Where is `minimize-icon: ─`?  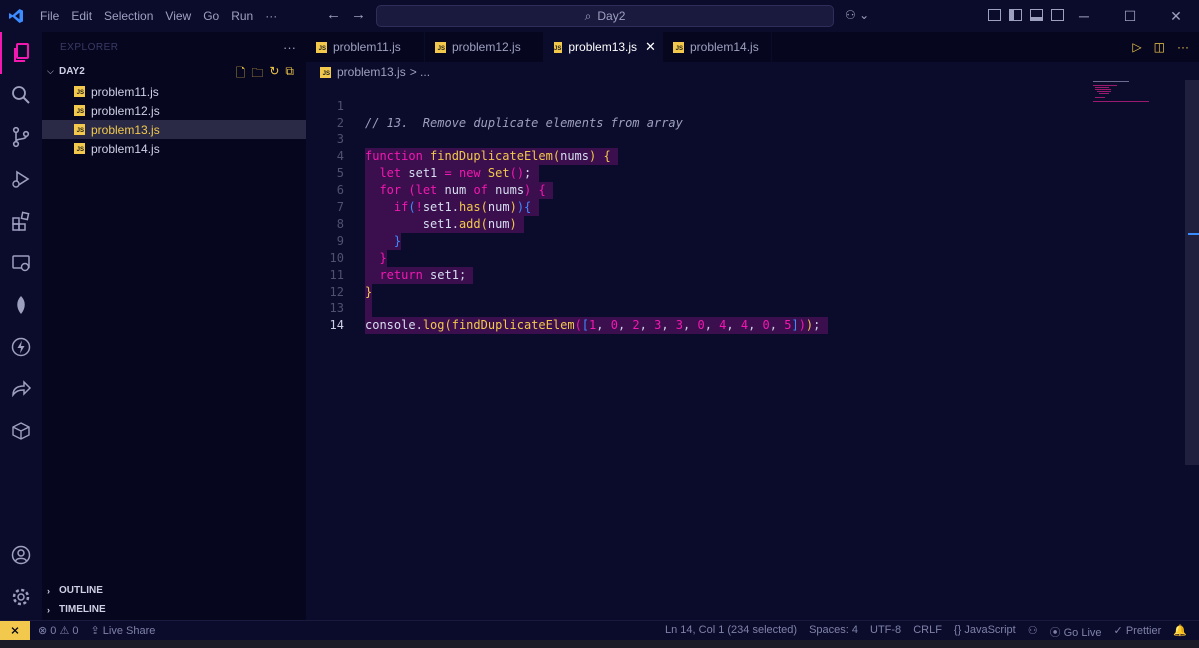
minimize-icon: ─ is located at coordinates (1084, 16).